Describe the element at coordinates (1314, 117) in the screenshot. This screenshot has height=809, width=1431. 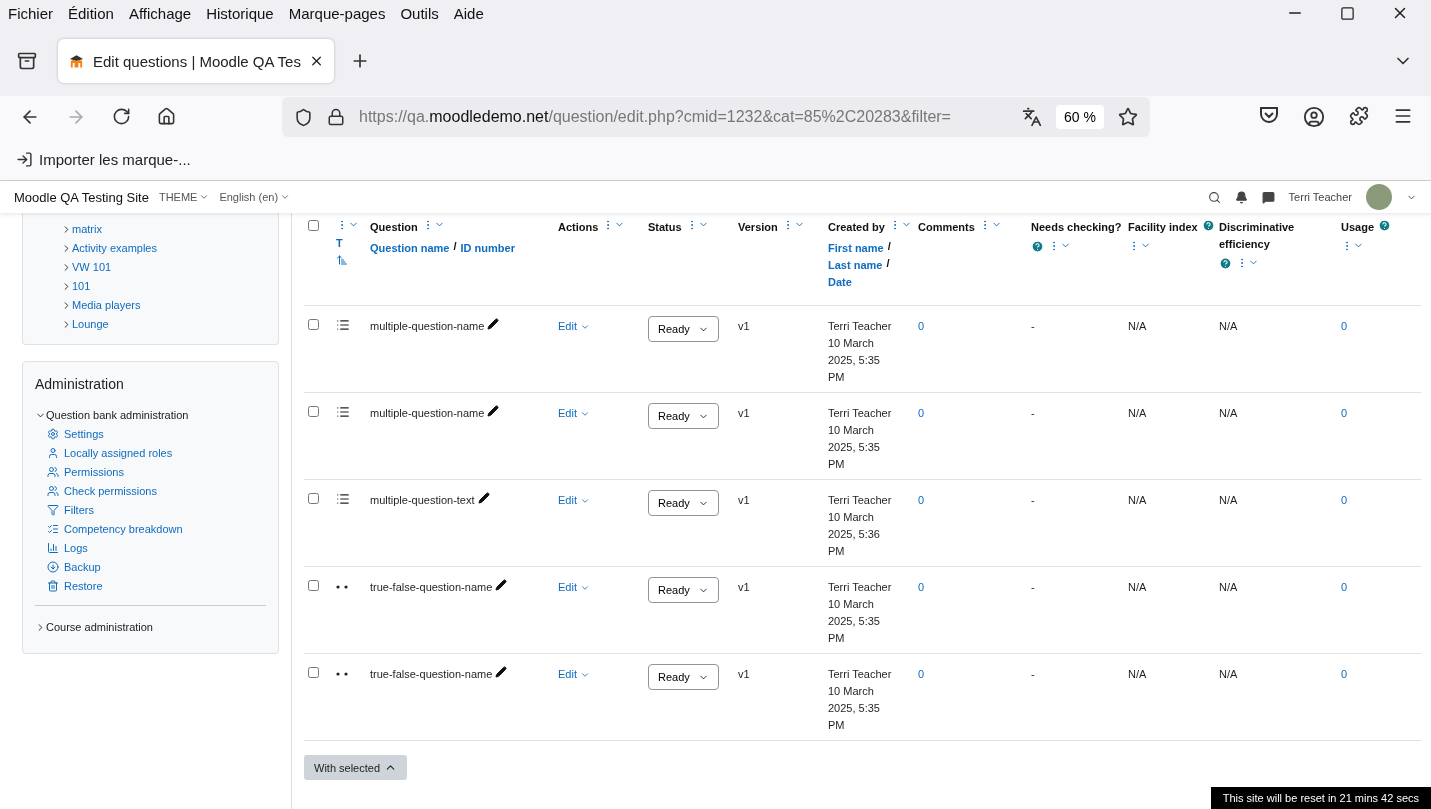
I see `account-icon` at that location.